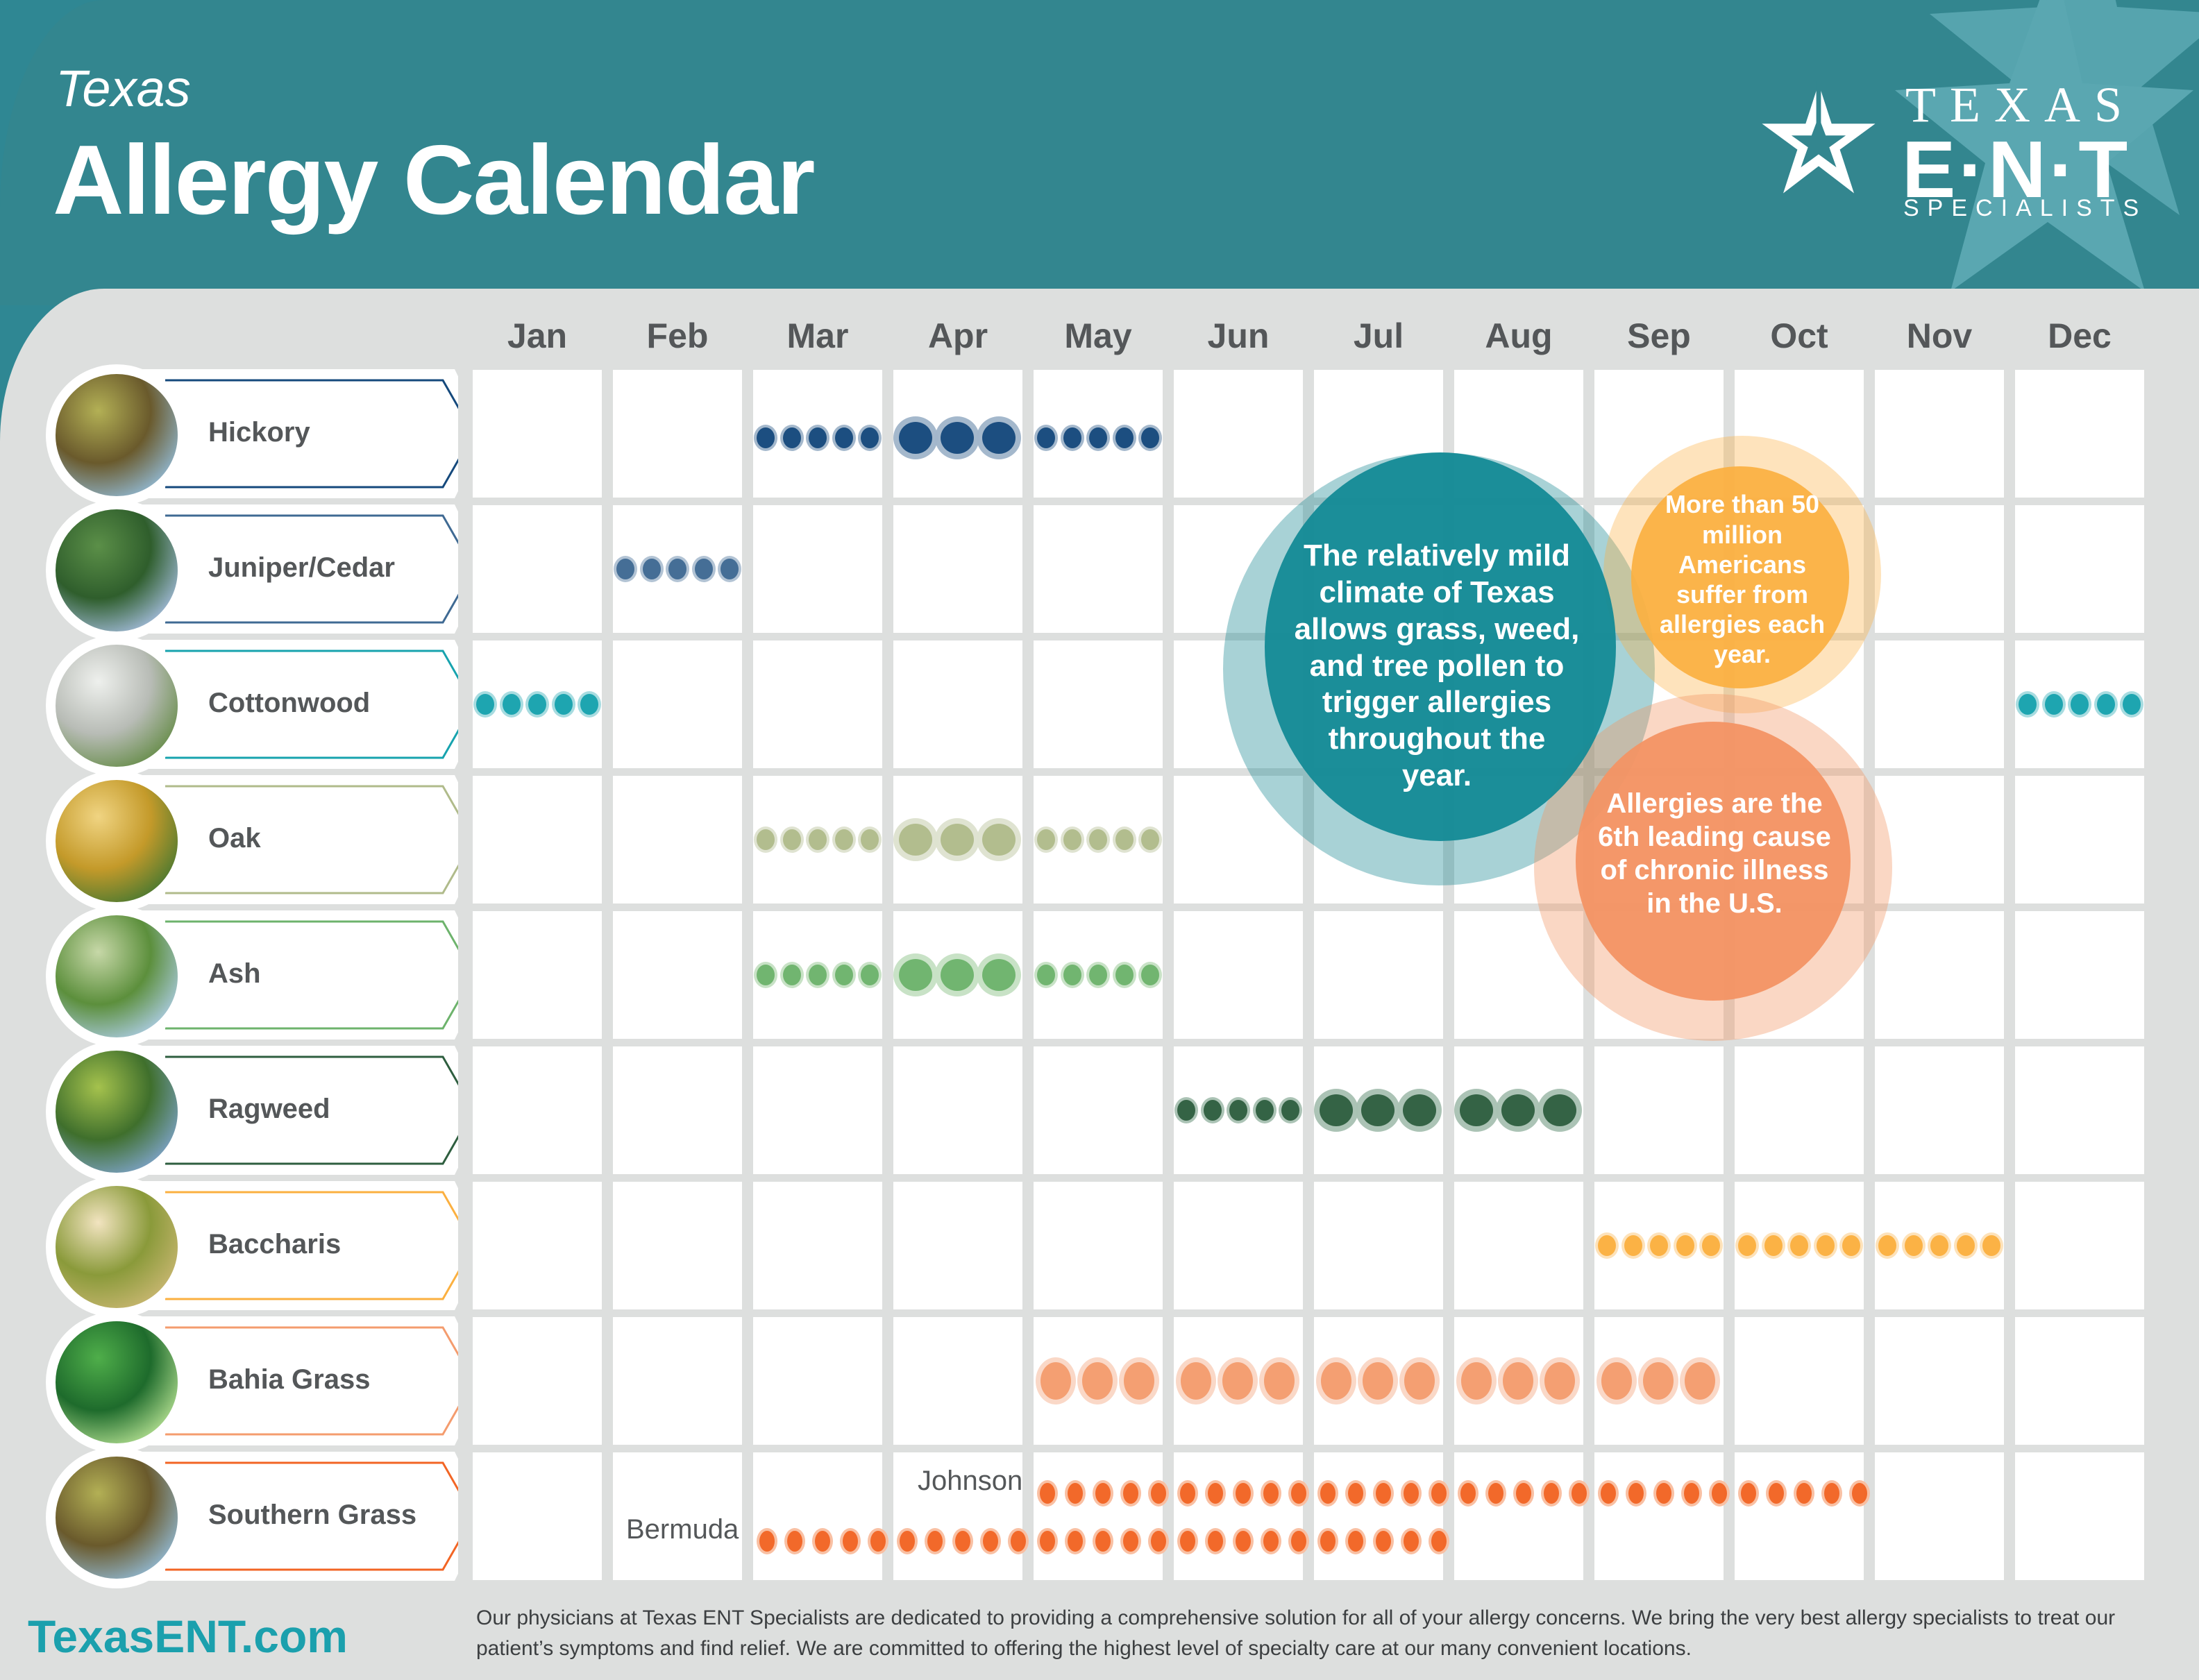  What do you see at coordinates (677, 335) in the screenshot?
I see `month-label-feb: Feb` at bounding box center [677, 335].